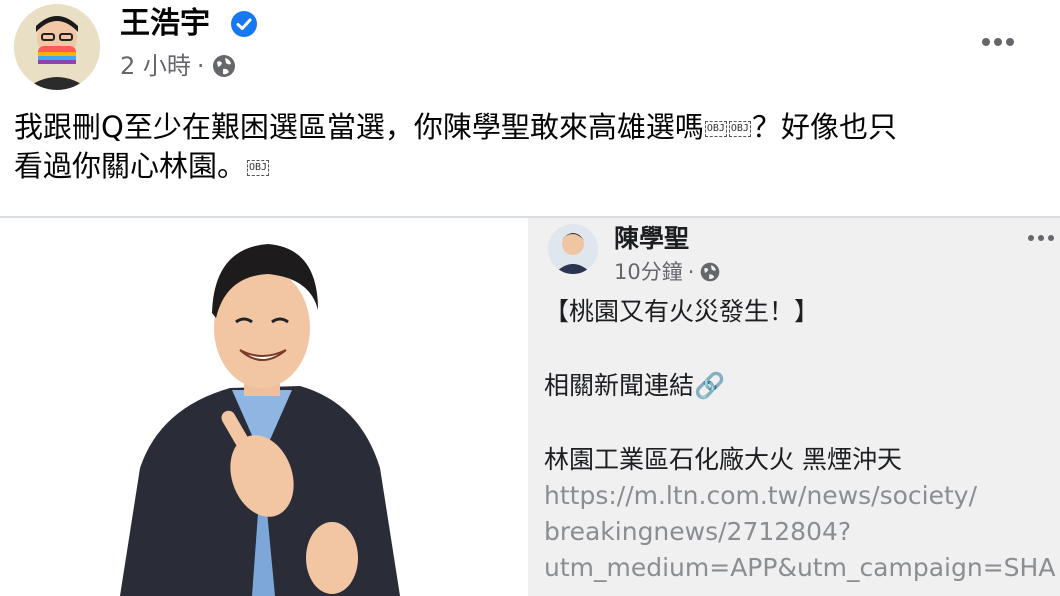  I want to click on inner-author-avatar, so click(573, 249).